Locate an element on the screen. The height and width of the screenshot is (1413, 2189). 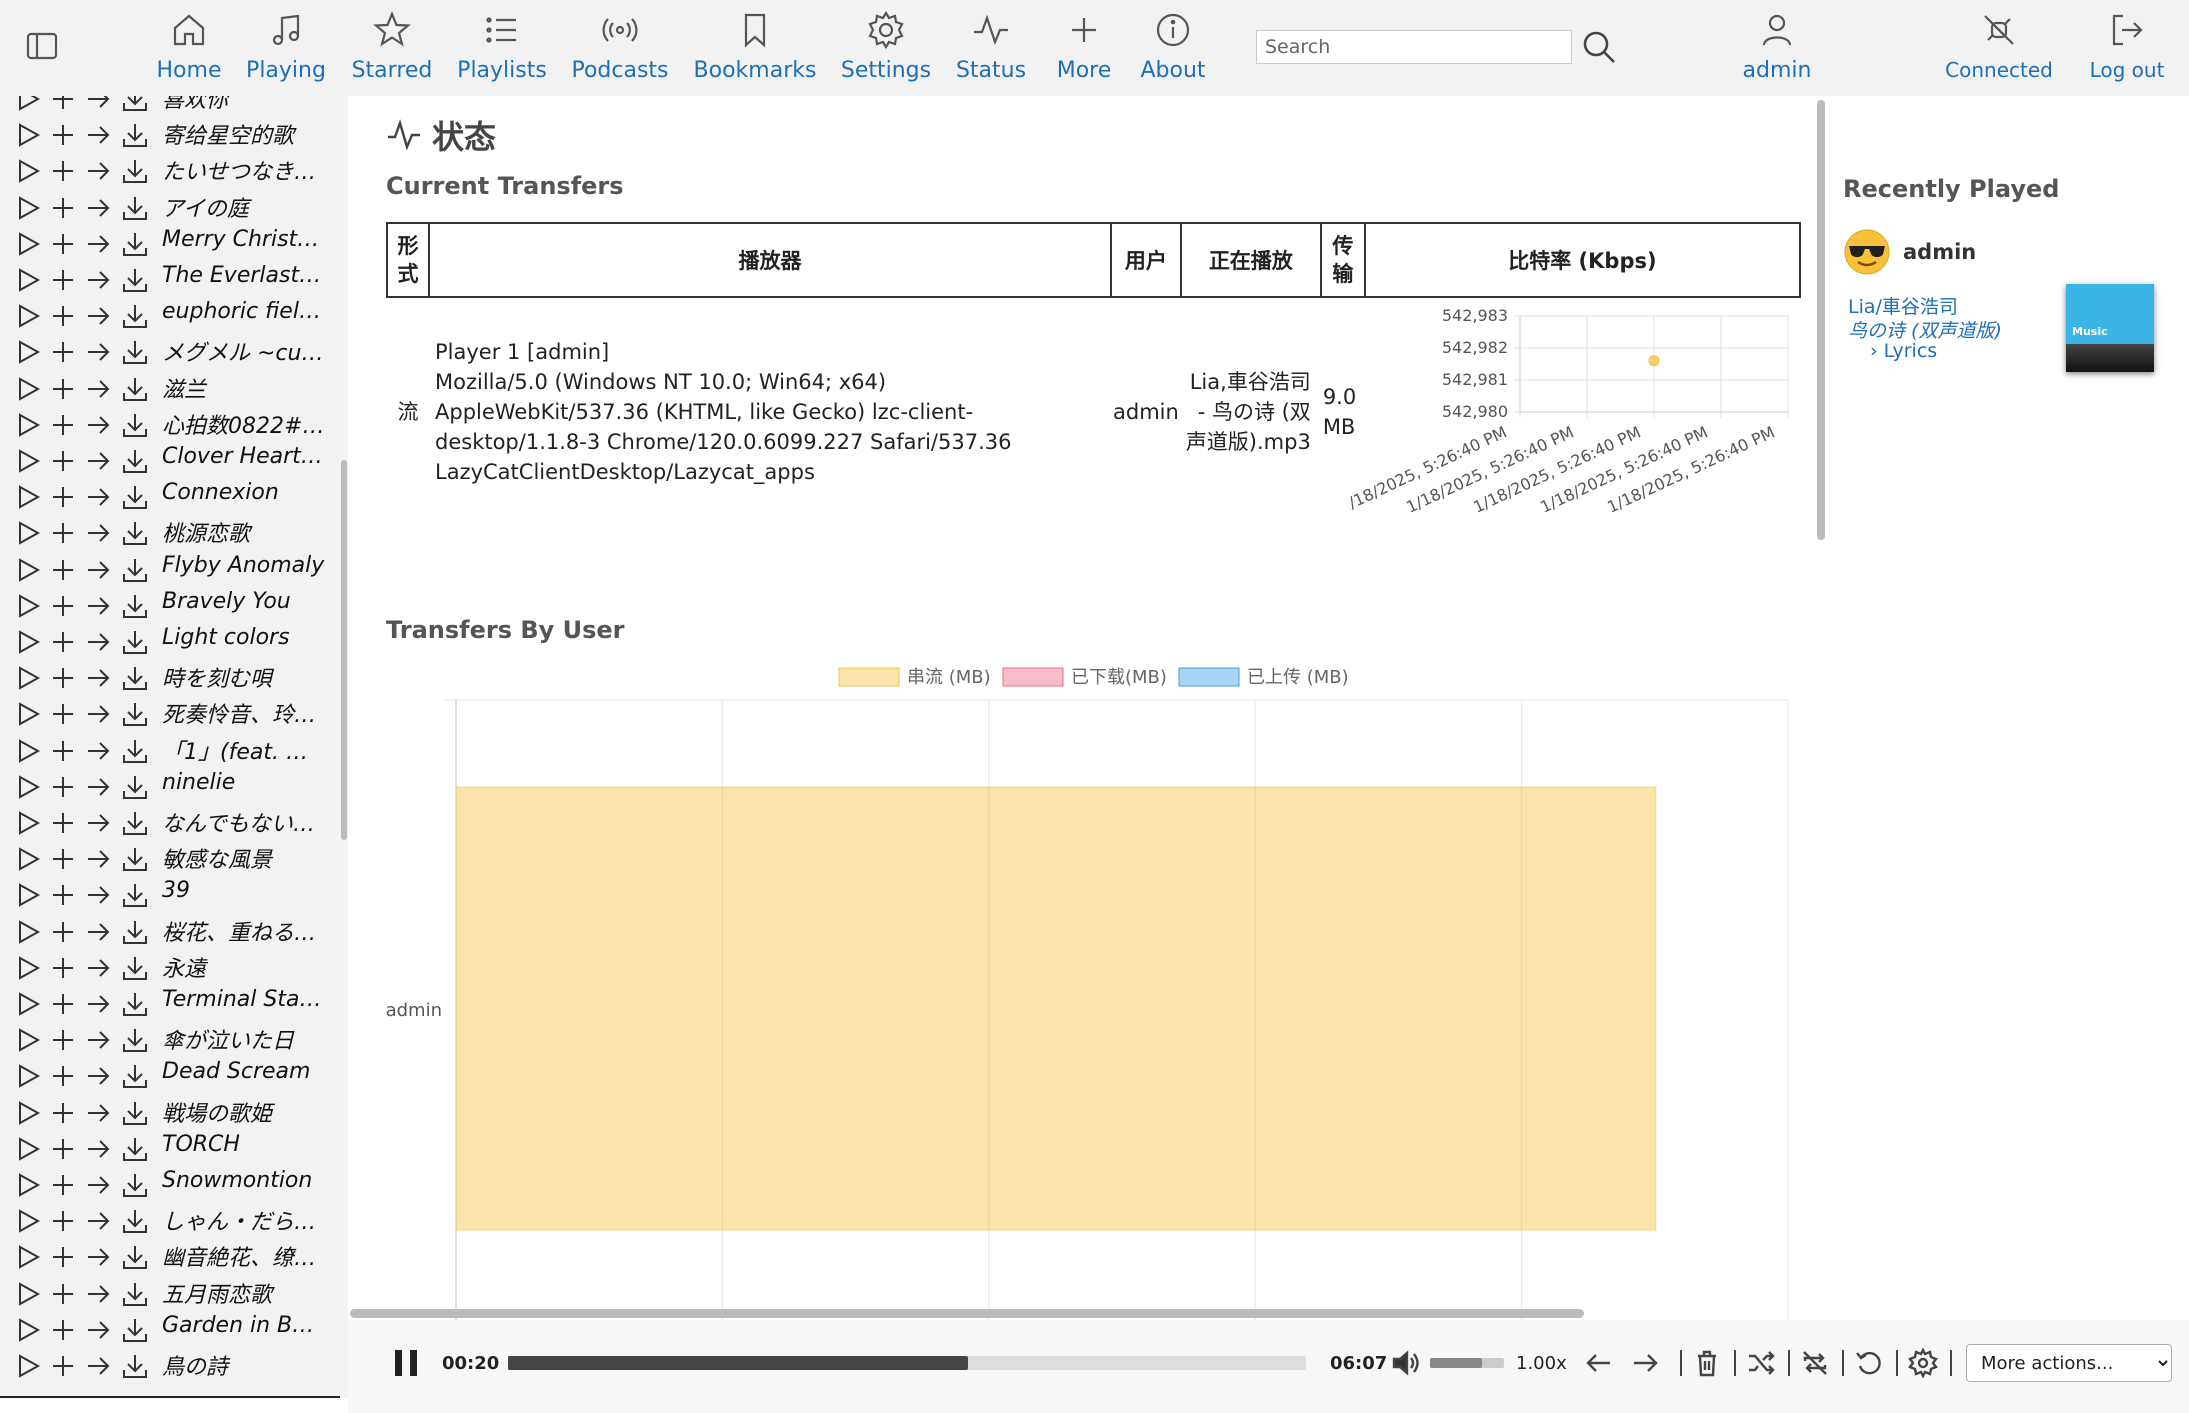
nav-settings: Settings is located at coordinates (886, 46).